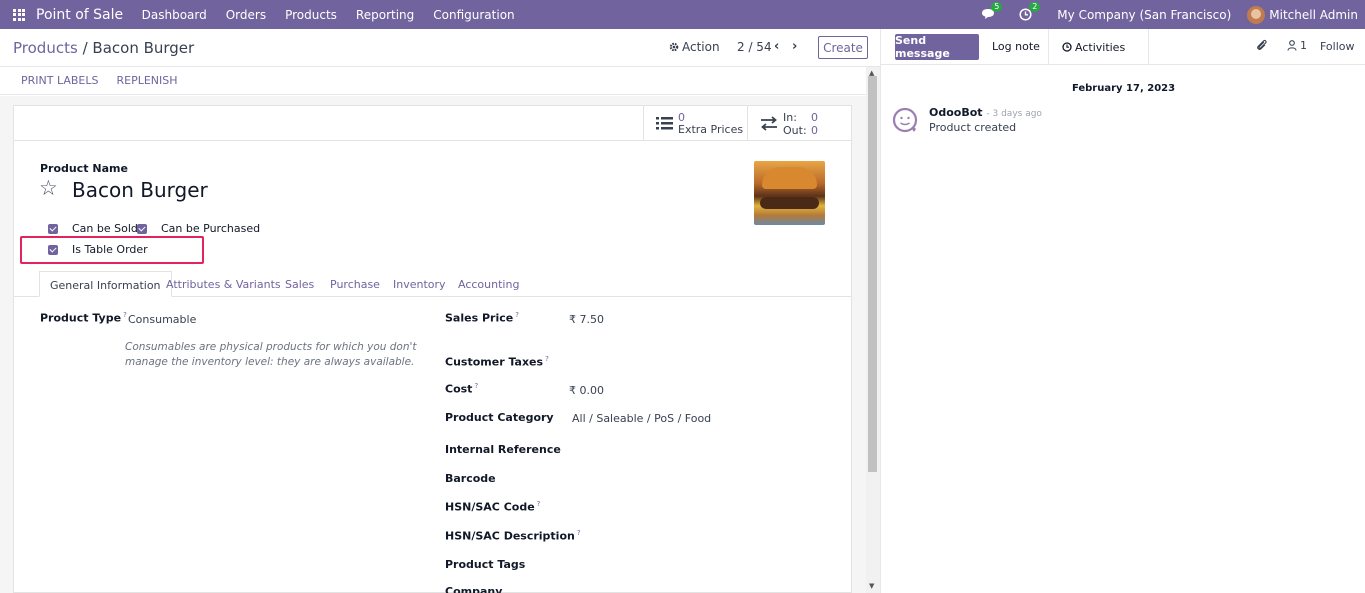  What do you see at coordinates (146, 80) in the screenshot?
I see `replenish-button: REPLENISH` at bounding box center [146, 80].